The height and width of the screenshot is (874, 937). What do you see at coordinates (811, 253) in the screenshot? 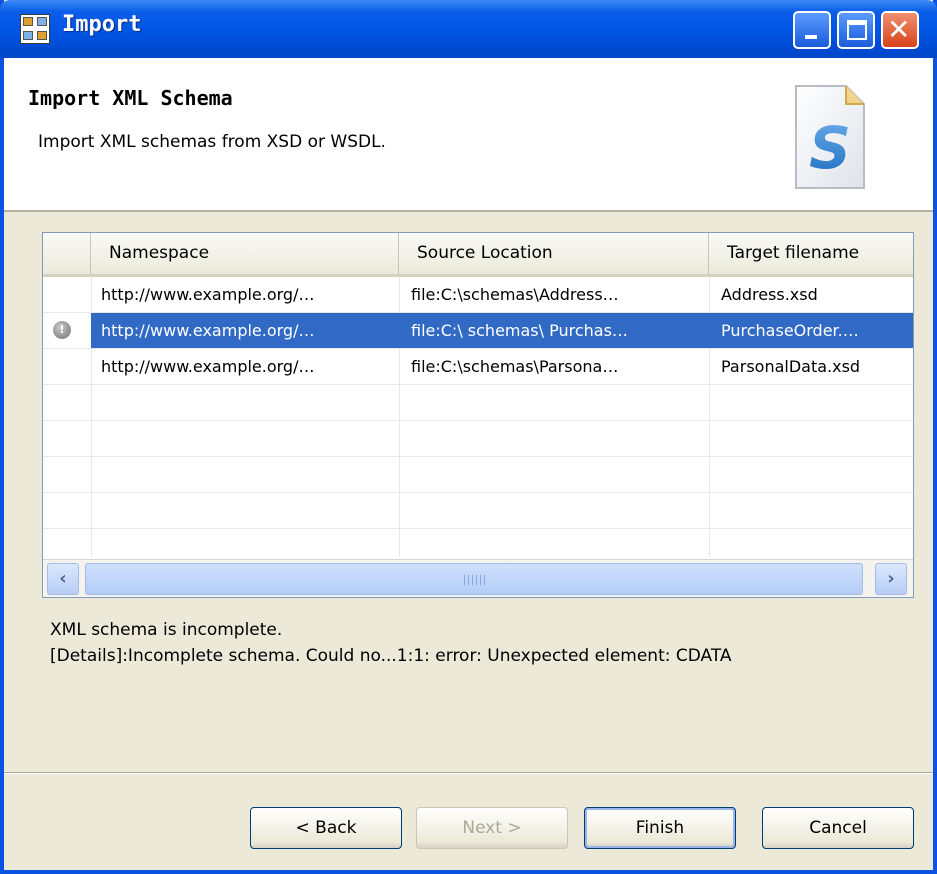
I see `column-header-target-filename: Target filename` at bounding box center [811, 253].